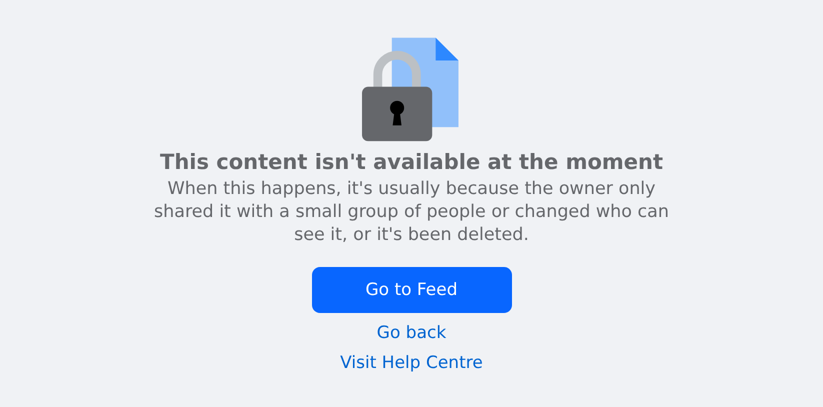  Describe the element at coordinates (412, 290) in the screenshot. I see `go-to-feed-button: Go to Feed` at that location.